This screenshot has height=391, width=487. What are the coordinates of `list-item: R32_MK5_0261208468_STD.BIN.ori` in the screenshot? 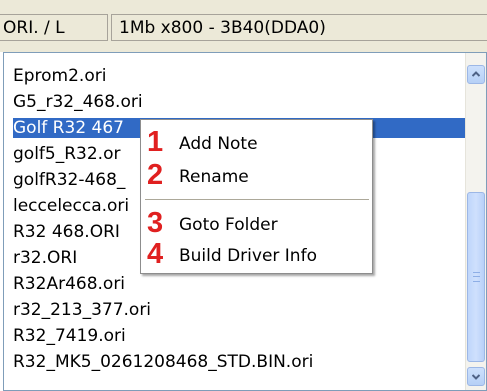 It's located at (229, 362).